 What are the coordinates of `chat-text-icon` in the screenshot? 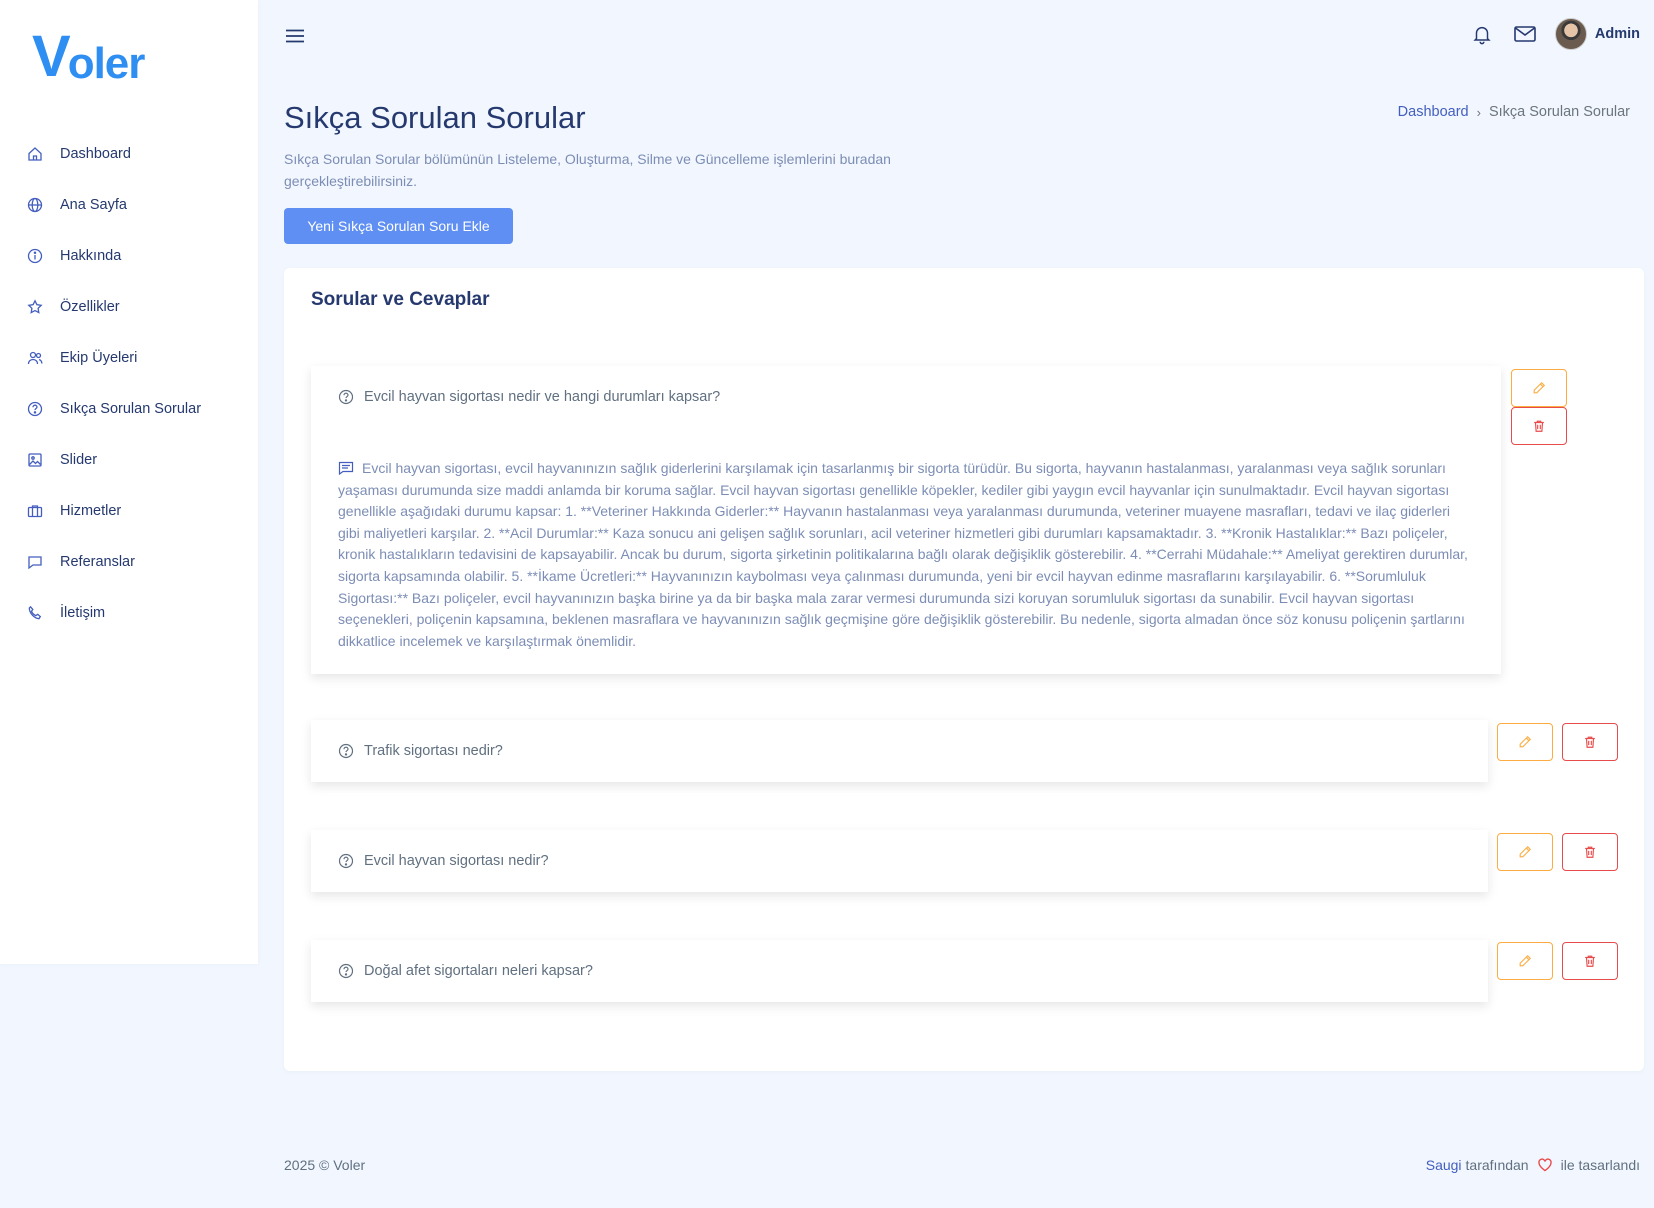 It's located at (346, 468).